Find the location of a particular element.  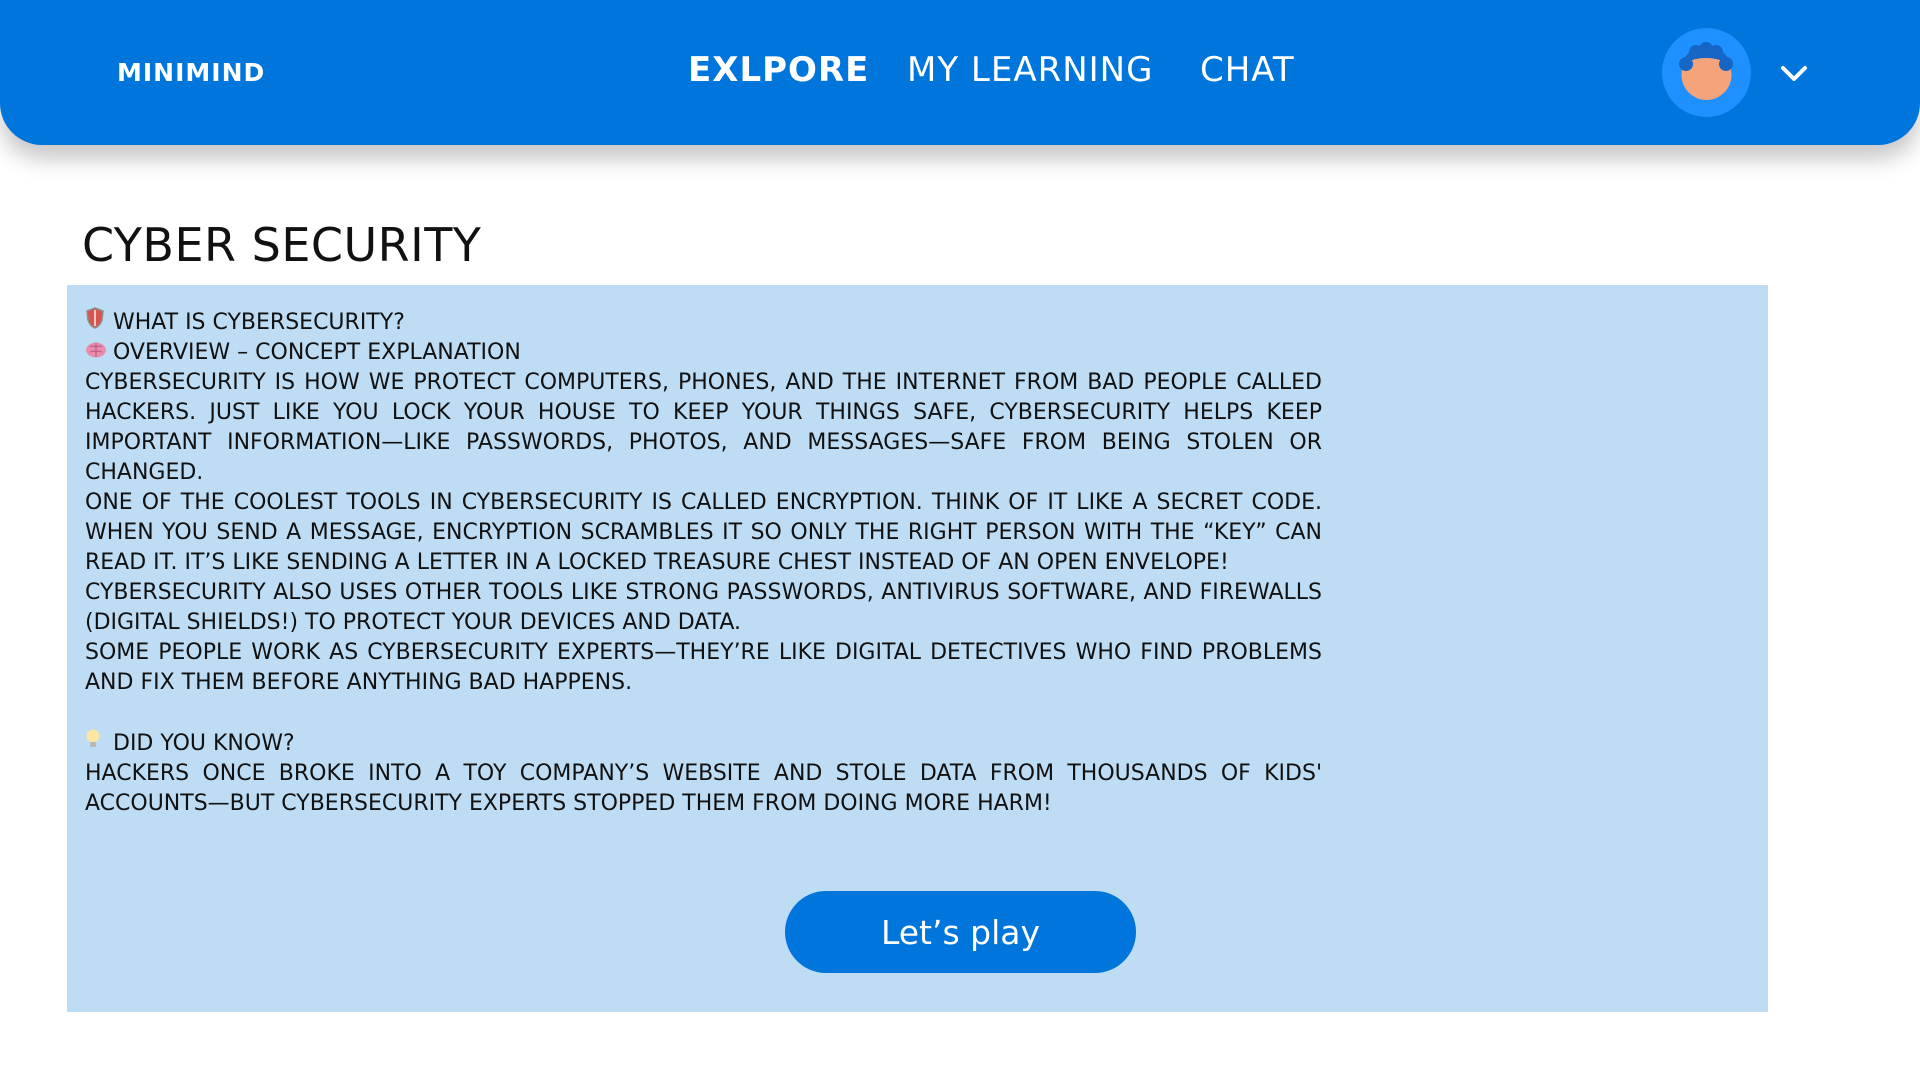

section-heading-overview: OVERVIEW – CONCEPT EXPLANATION is located at coordinates (703, 353).